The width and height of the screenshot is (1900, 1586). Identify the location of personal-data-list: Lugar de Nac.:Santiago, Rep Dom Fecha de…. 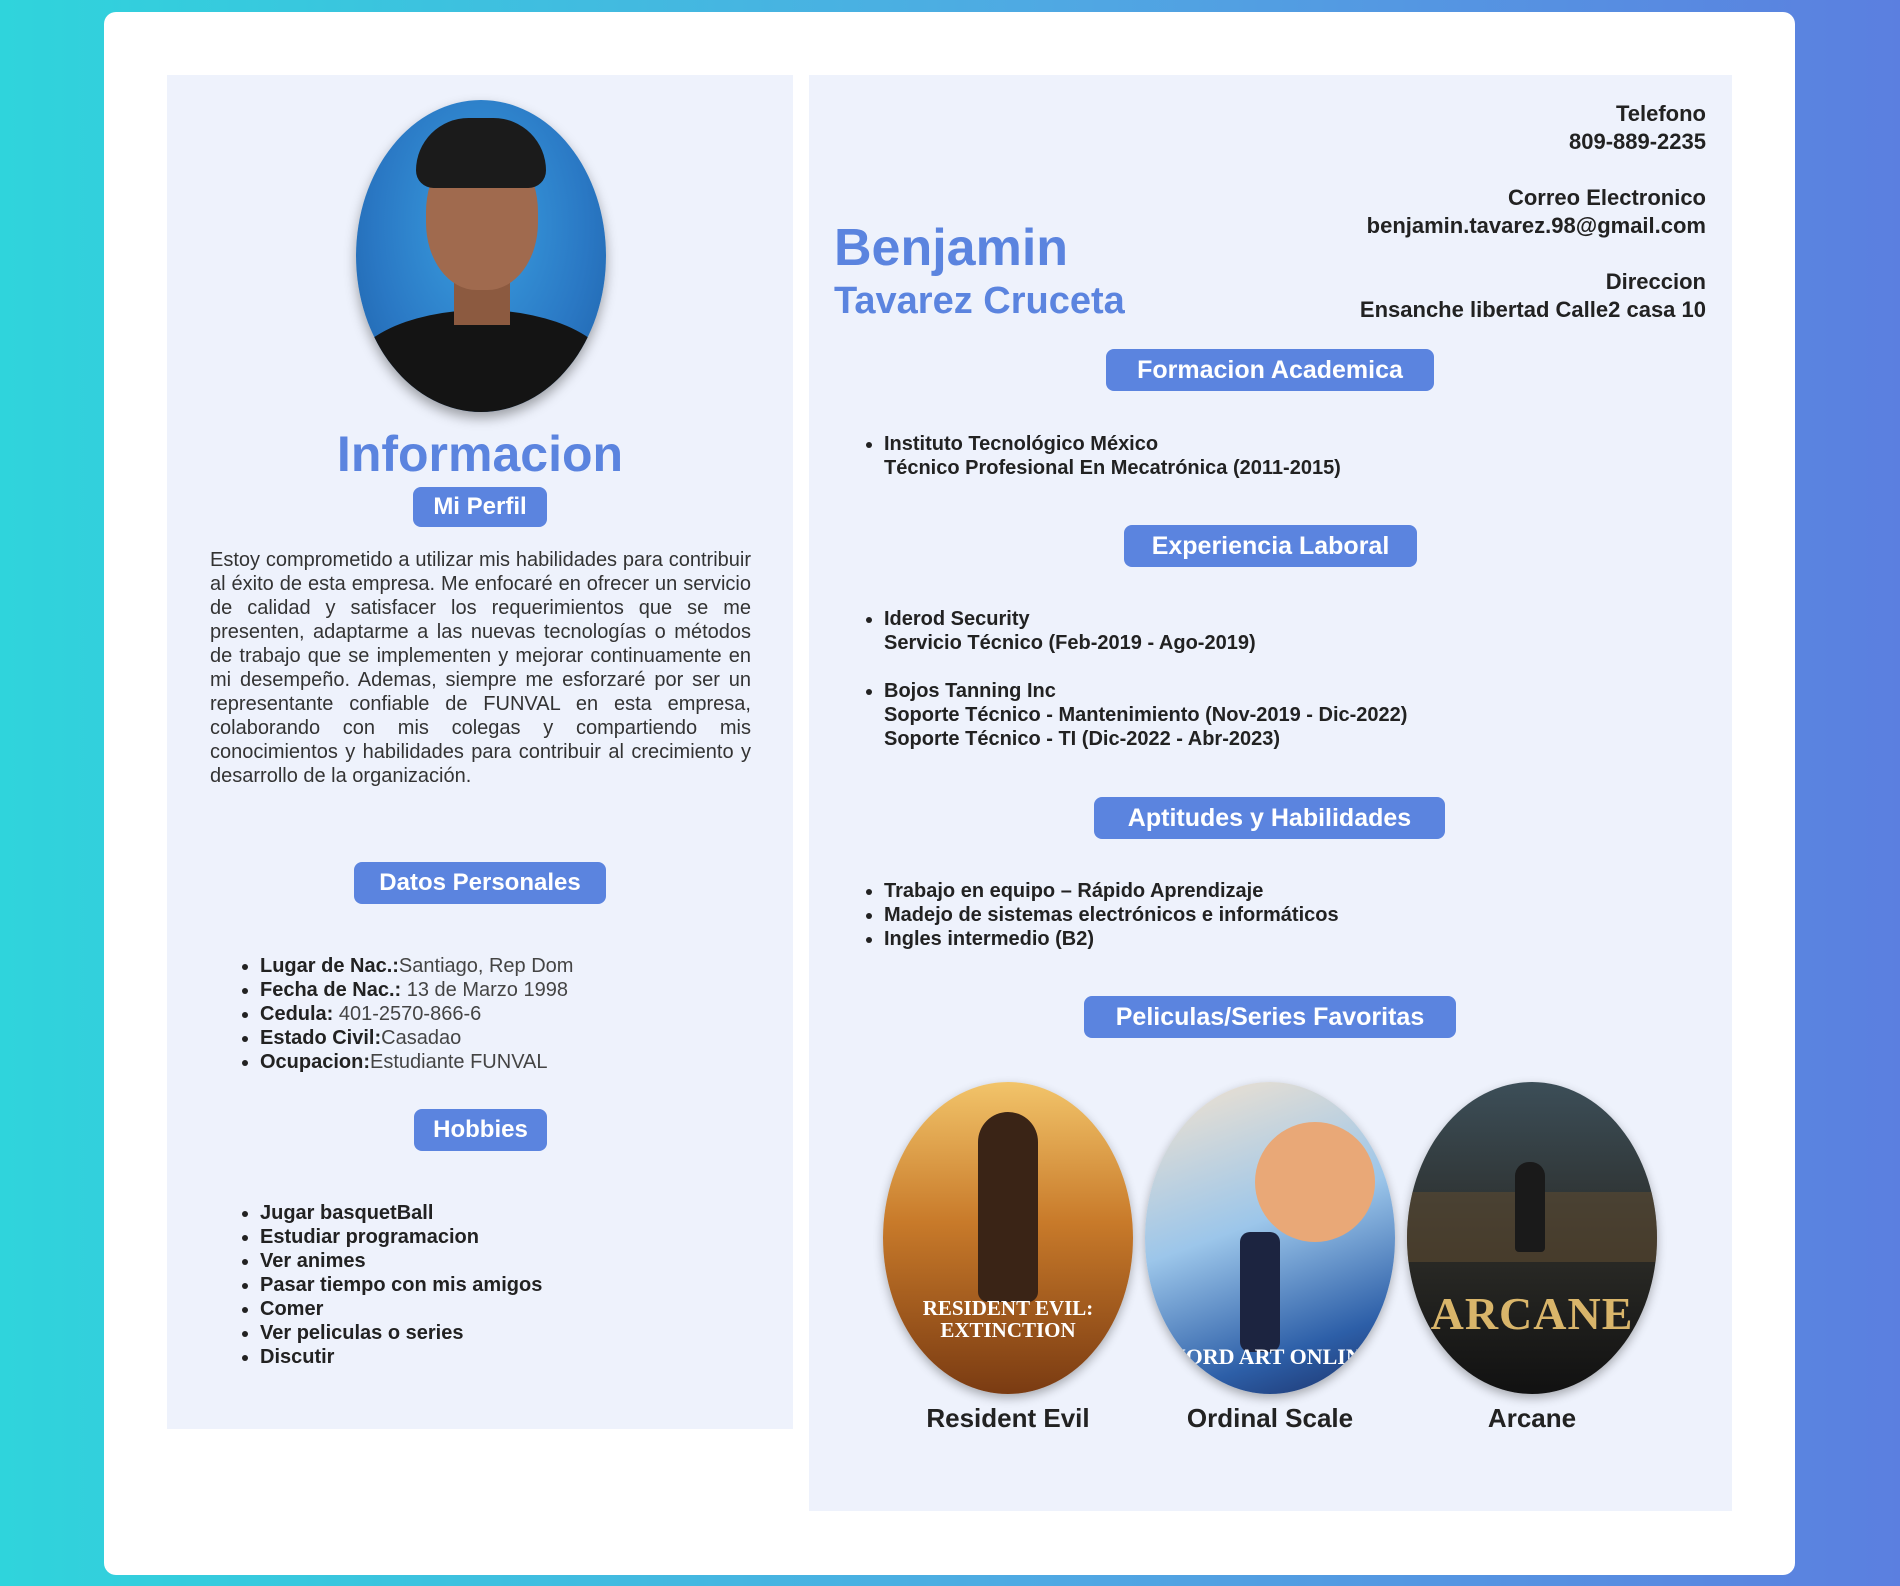
(416, 1014).